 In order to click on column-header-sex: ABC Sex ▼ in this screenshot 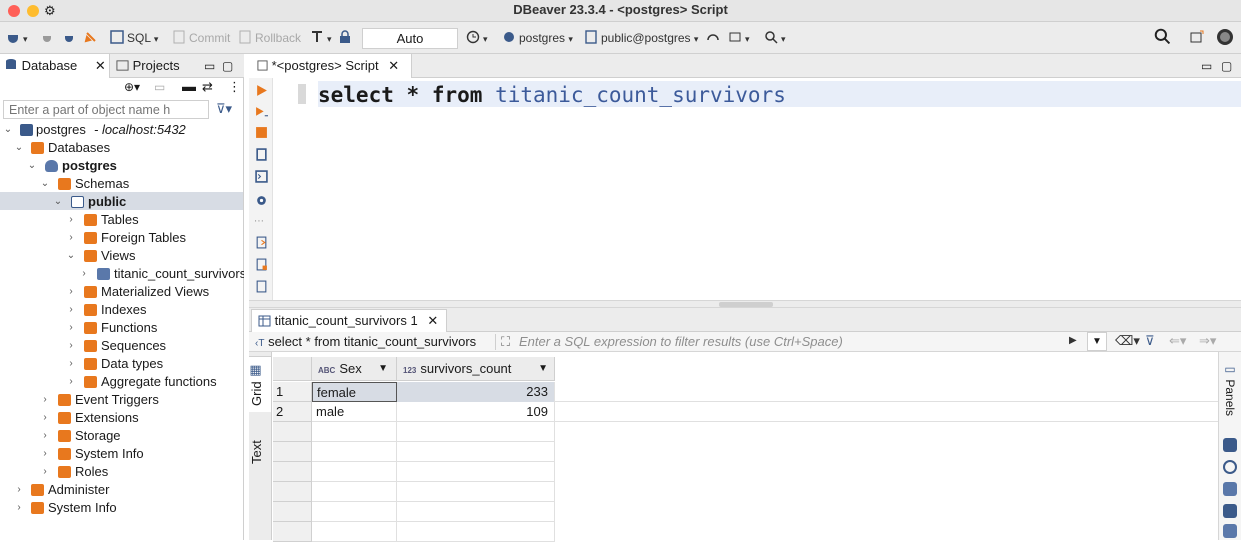, I will do `click(354, 369)`.